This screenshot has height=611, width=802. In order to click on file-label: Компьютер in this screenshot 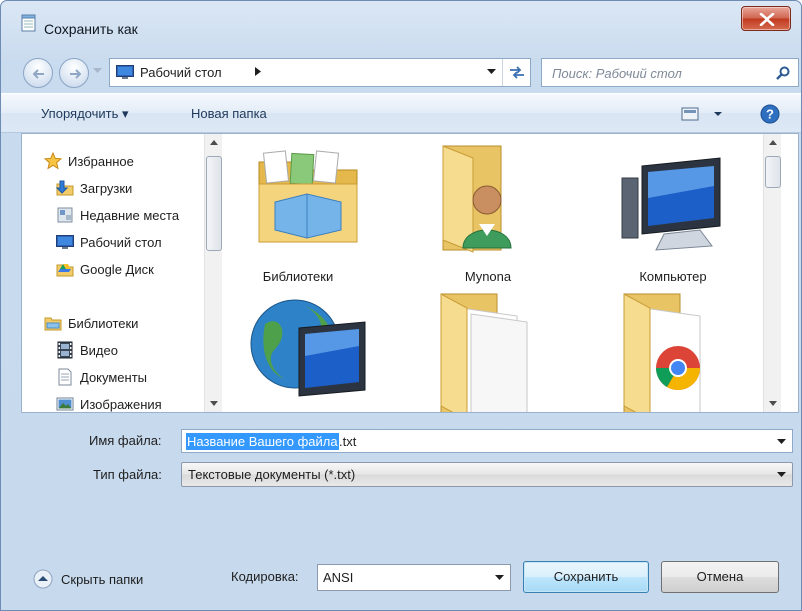, I will do `click(673, 276)`.